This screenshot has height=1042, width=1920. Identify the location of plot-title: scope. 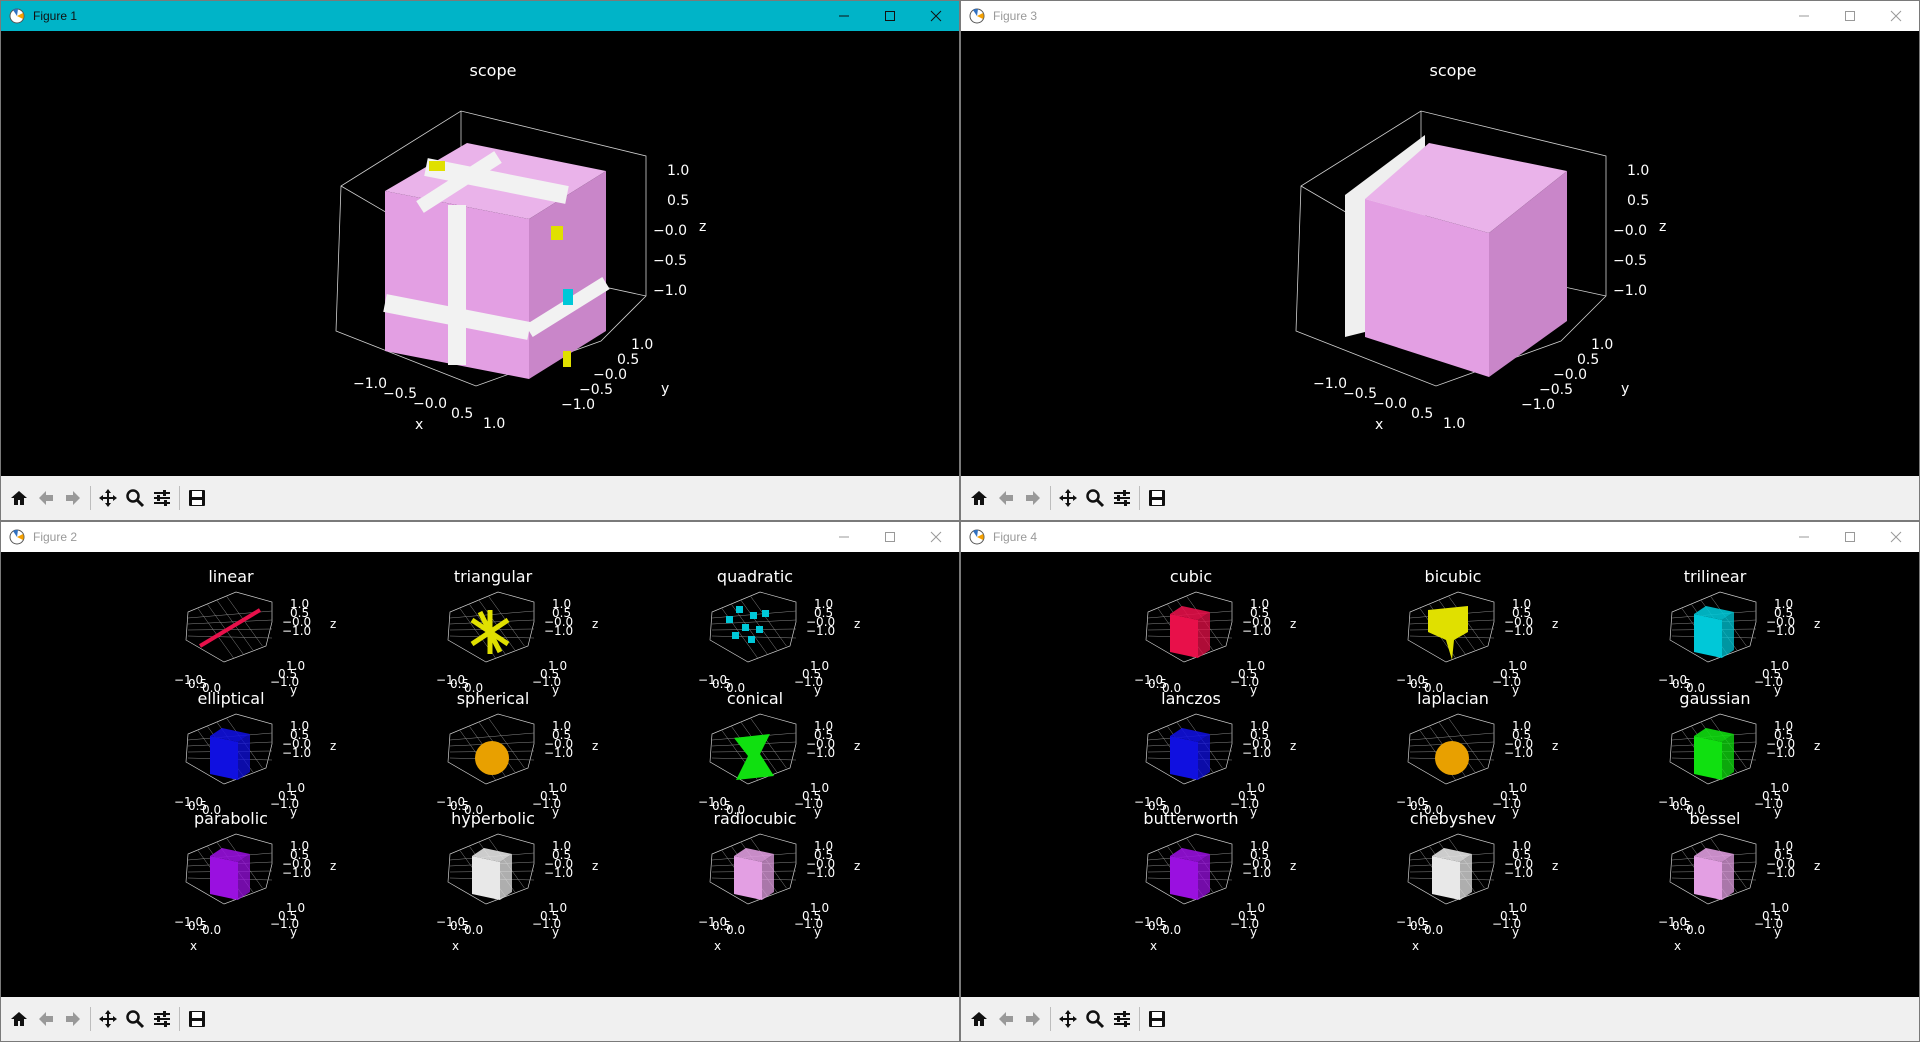
(1453, 70).